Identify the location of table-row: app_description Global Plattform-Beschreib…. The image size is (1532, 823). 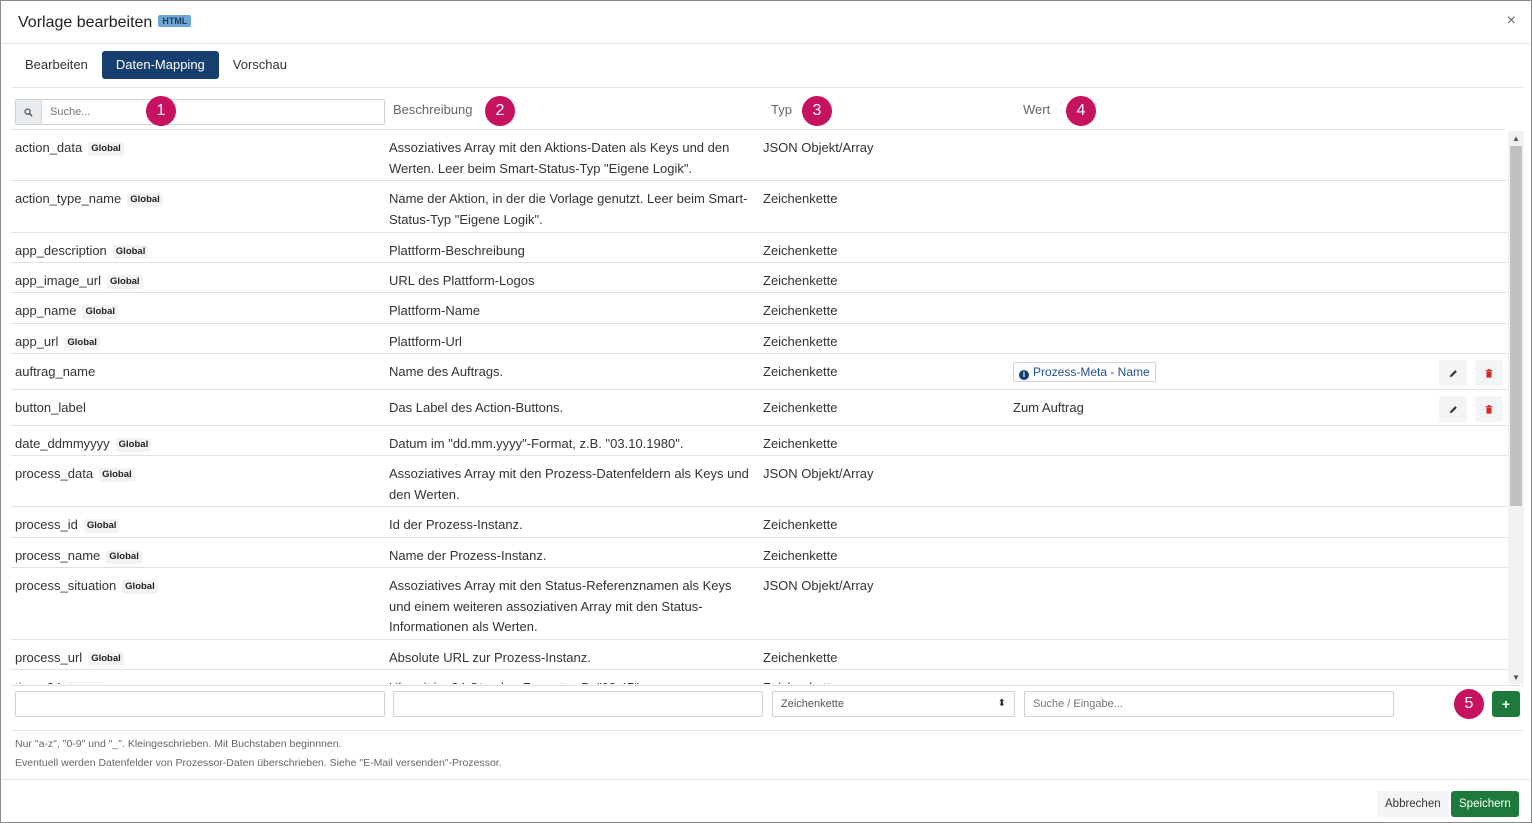
(759, 248).